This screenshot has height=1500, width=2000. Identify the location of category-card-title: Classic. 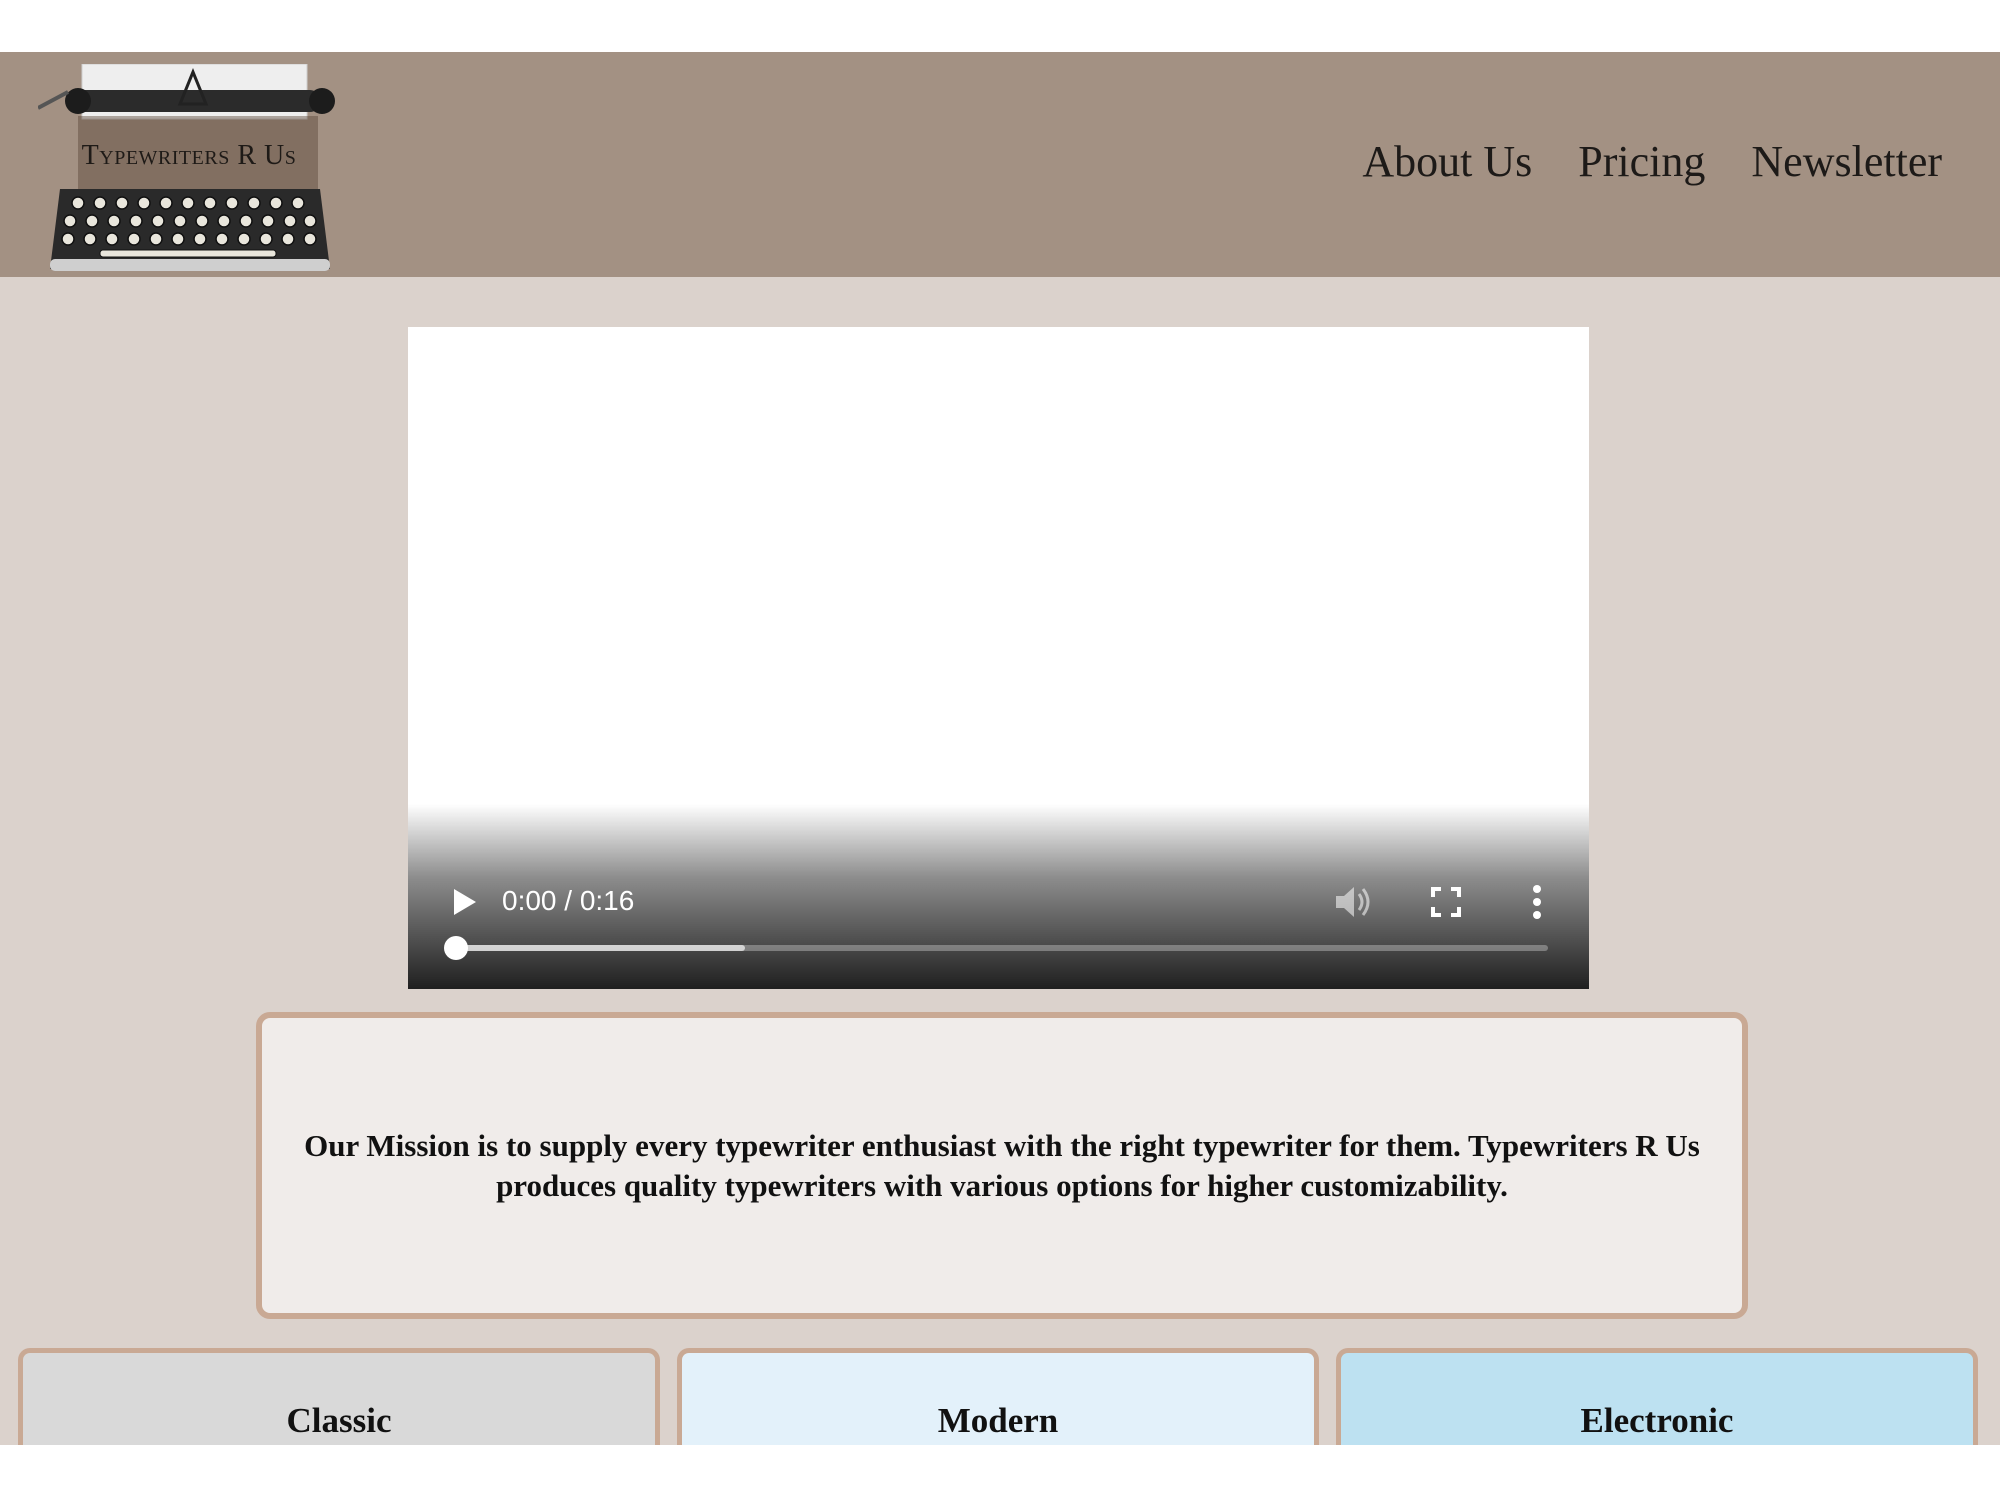
(339, 1420).